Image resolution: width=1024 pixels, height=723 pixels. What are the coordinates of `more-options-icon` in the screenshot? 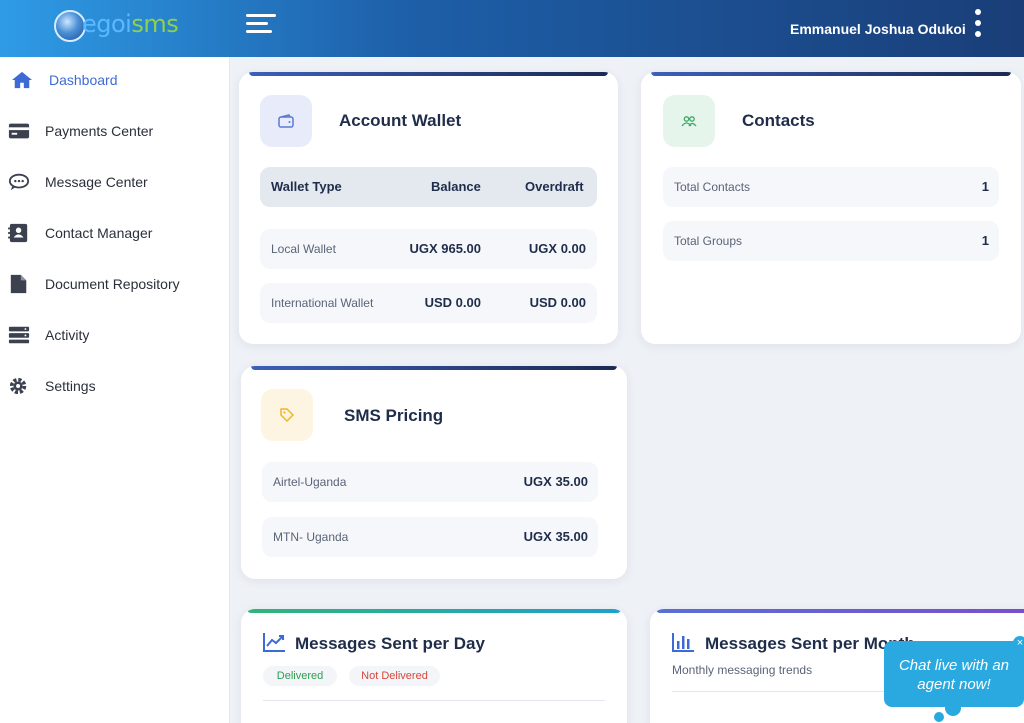 It's located at (978, 25).